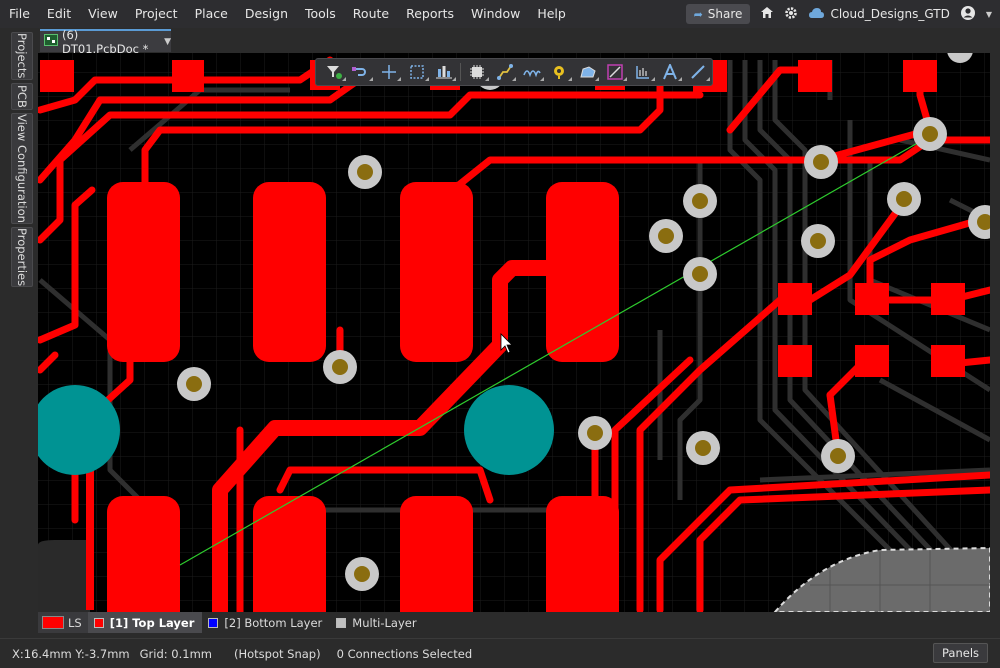  What do you see at coordinates (58, 14) in the screenshot?
I see `menu-edit: Edit` at bounding box center [58, 14].